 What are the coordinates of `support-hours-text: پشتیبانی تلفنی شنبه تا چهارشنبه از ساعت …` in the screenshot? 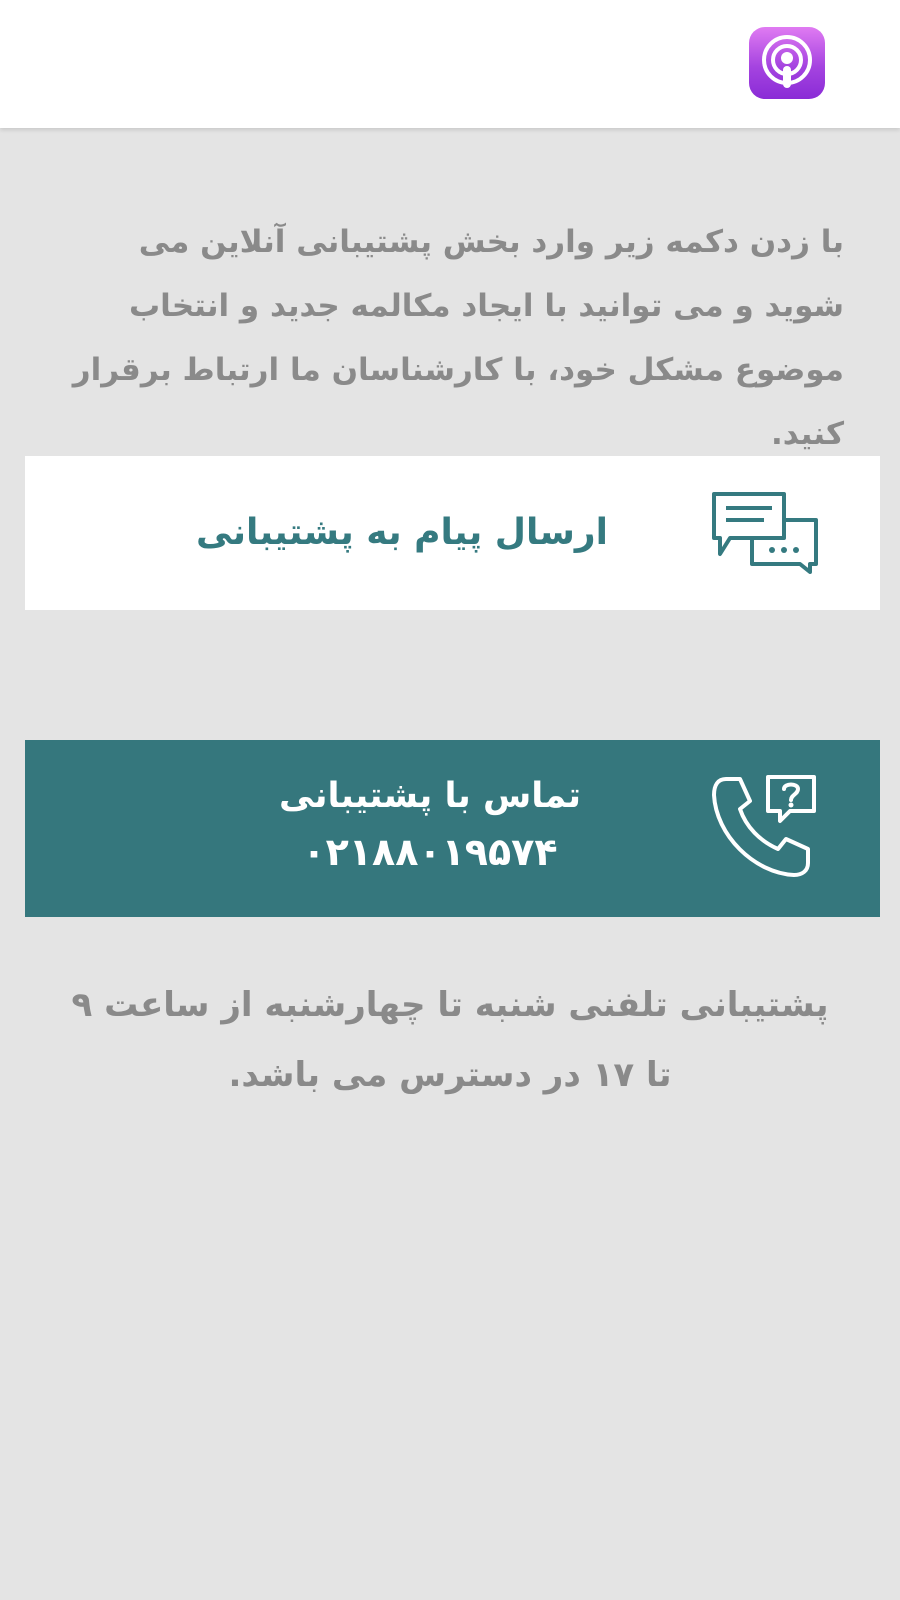 It's located at (450, 1040).